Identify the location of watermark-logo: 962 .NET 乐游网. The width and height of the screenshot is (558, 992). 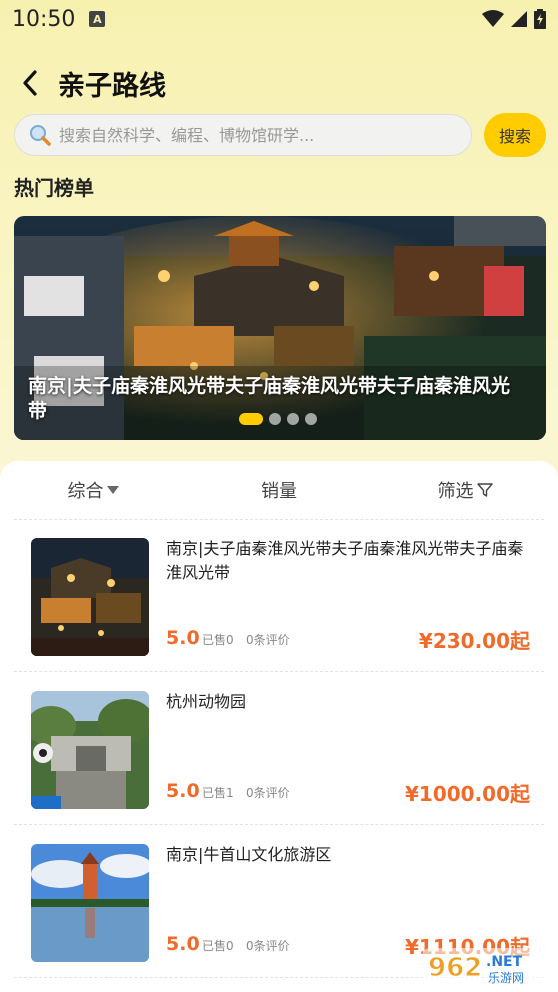
(487, 966).